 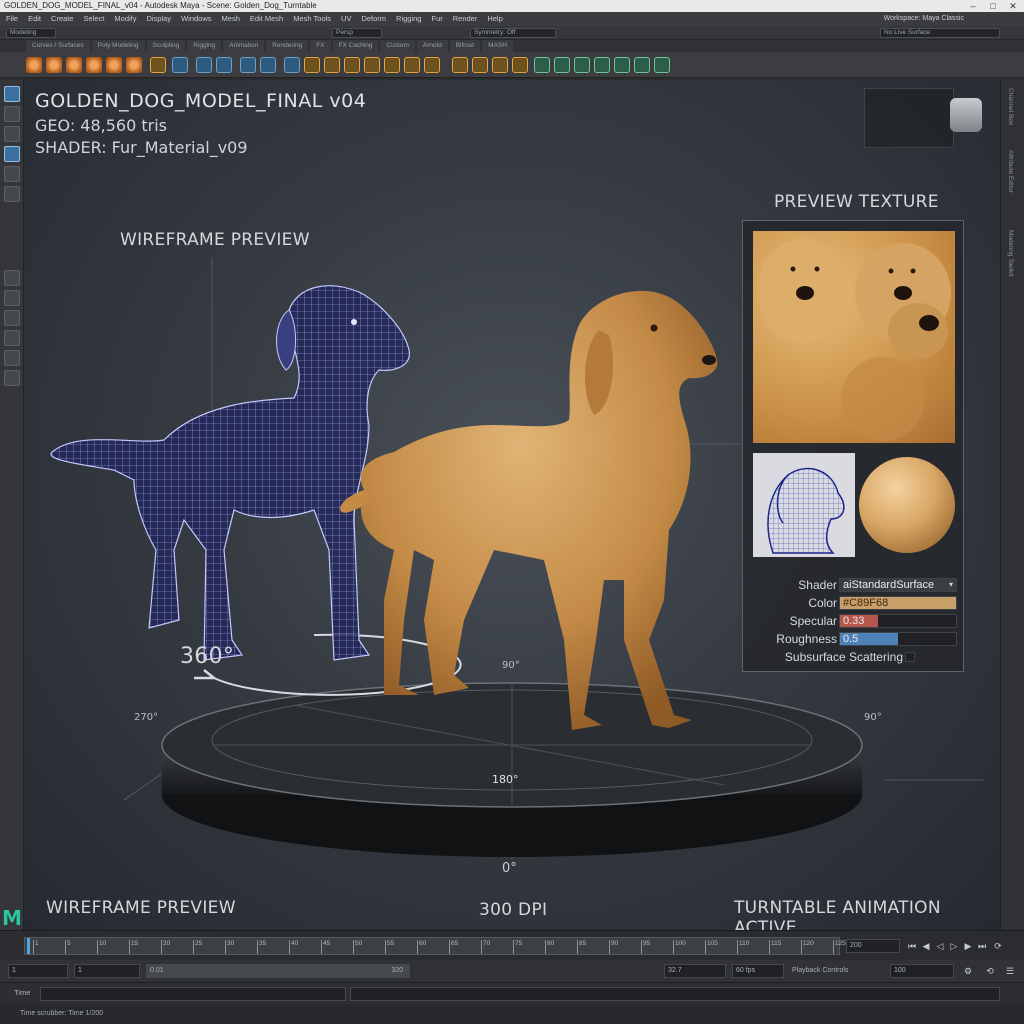 What do you see at coordinates (910, 657) in the screenshot?
I see `sss-checkbox` at bounding box center [910, 657].